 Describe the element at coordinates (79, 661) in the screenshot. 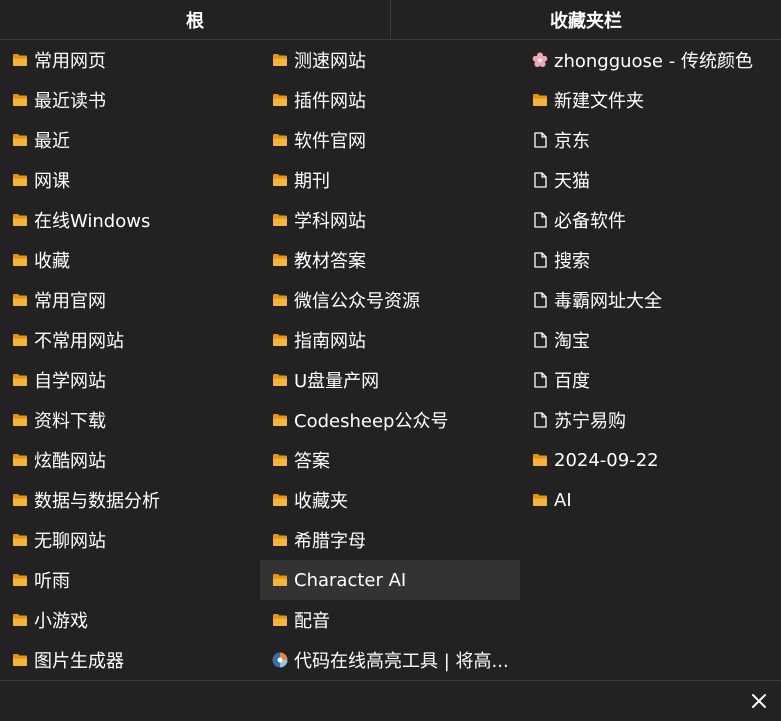

I see `bookmark-label: 图片生成器` at that location.